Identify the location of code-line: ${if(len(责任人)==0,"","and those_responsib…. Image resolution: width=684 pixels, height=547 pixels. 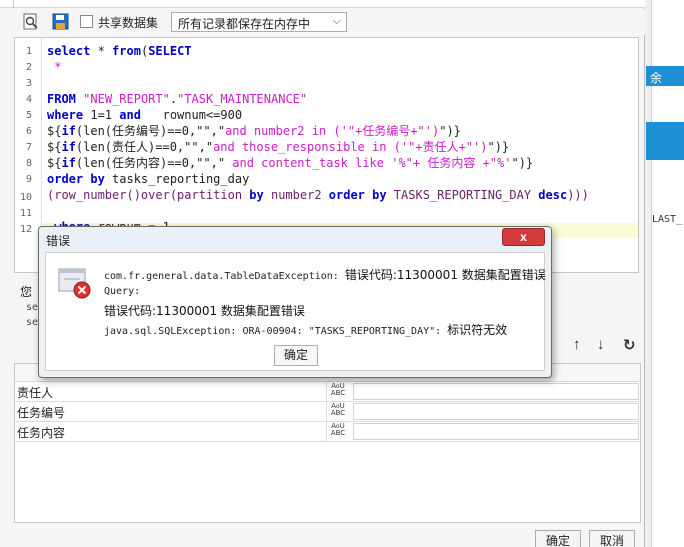
(278, 147).